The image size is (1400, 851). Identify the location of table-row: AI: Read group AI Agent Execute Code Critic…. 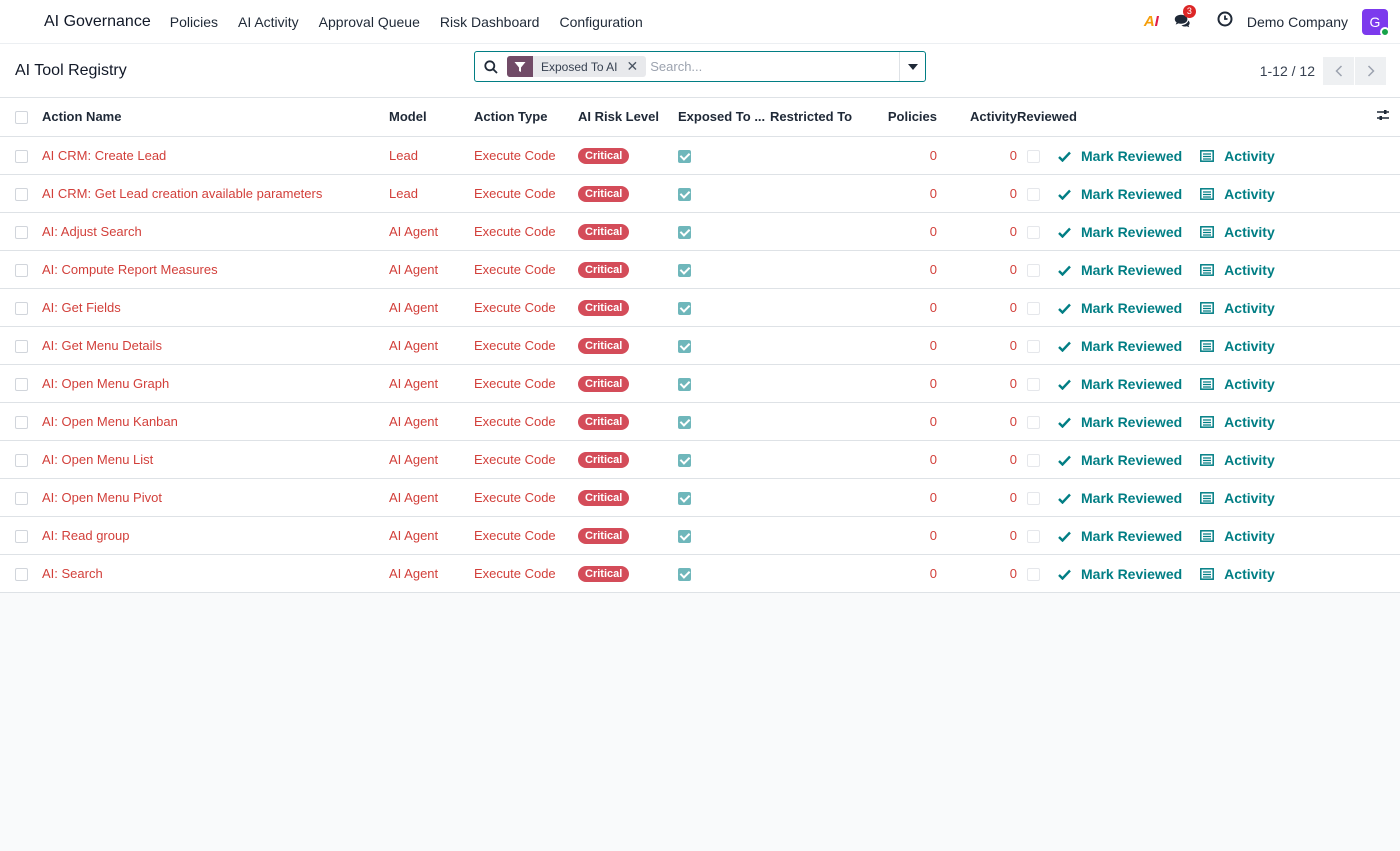
(700, 535).